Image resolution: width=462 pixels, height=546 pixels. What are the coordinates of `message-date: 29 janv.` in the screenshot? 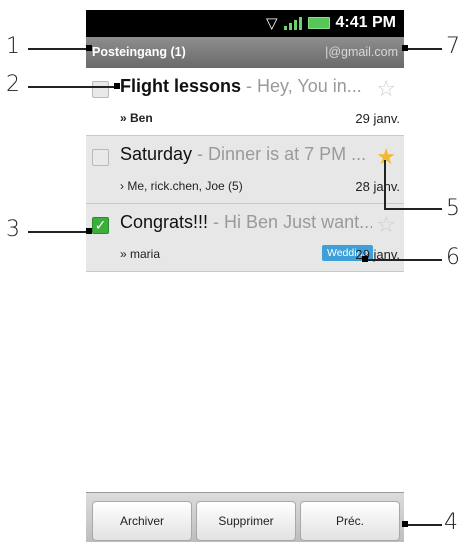 It's located at (377, 118).